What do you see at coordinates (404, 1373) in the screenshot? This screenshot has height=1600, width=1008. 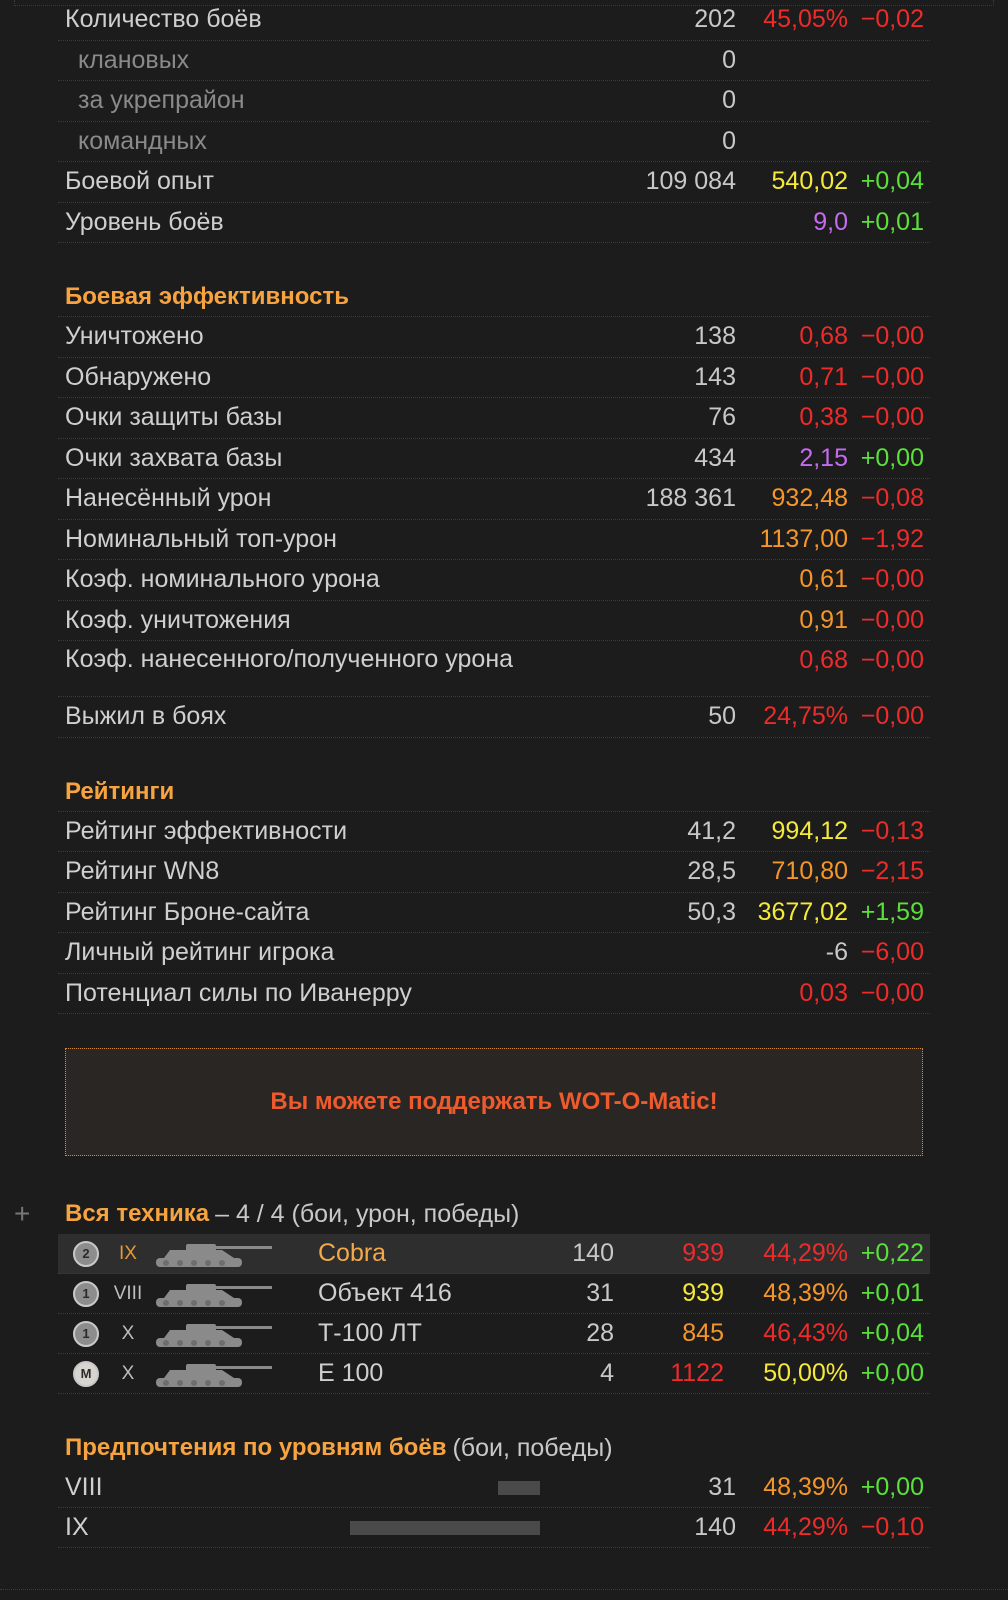 I see `vehicle-name: E 100` at bounding box center [404, 1373].